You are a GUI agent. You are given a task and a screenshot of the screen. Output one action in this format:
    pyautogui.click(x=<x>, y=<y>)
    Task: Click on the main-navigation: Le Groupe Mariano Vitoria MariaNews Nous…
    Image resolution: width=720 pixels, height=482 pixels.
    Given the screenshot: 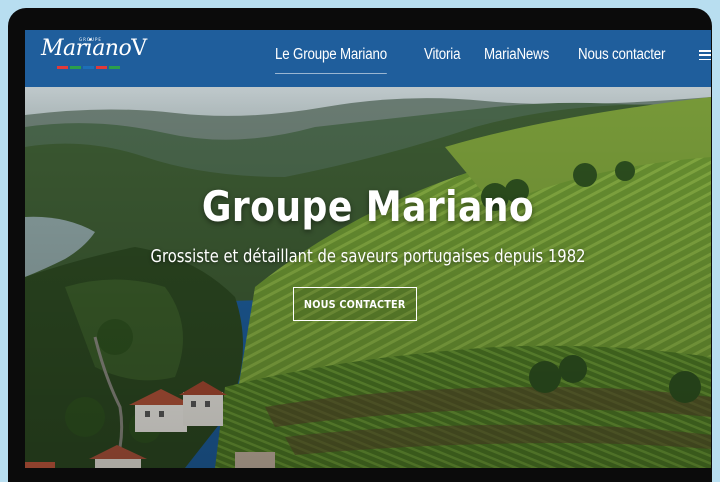 What is the action you would take?
    pyautogui.click(x=477, y=60)
    